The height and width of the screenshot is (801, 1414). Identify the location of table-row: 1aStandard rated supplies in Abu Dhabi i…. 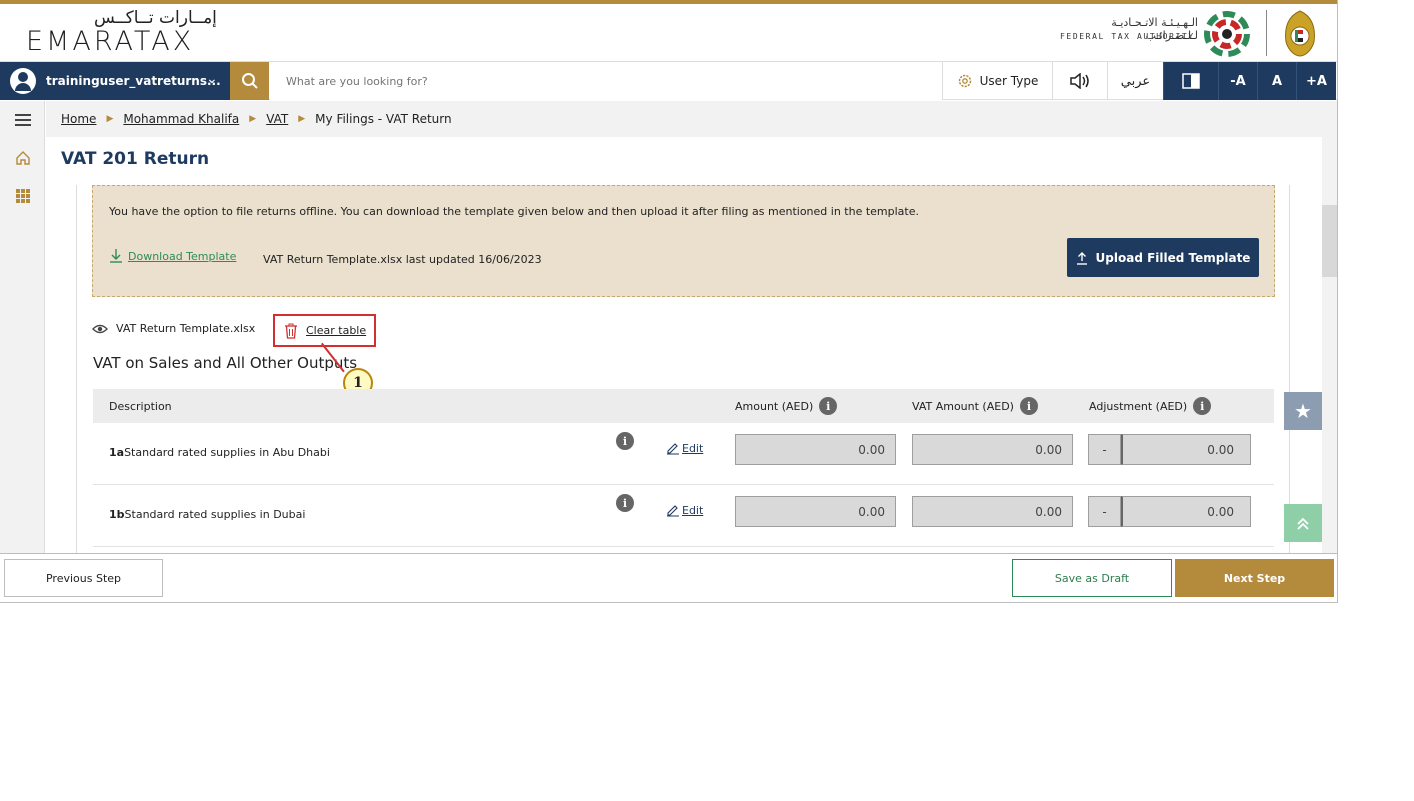
(683, 454).